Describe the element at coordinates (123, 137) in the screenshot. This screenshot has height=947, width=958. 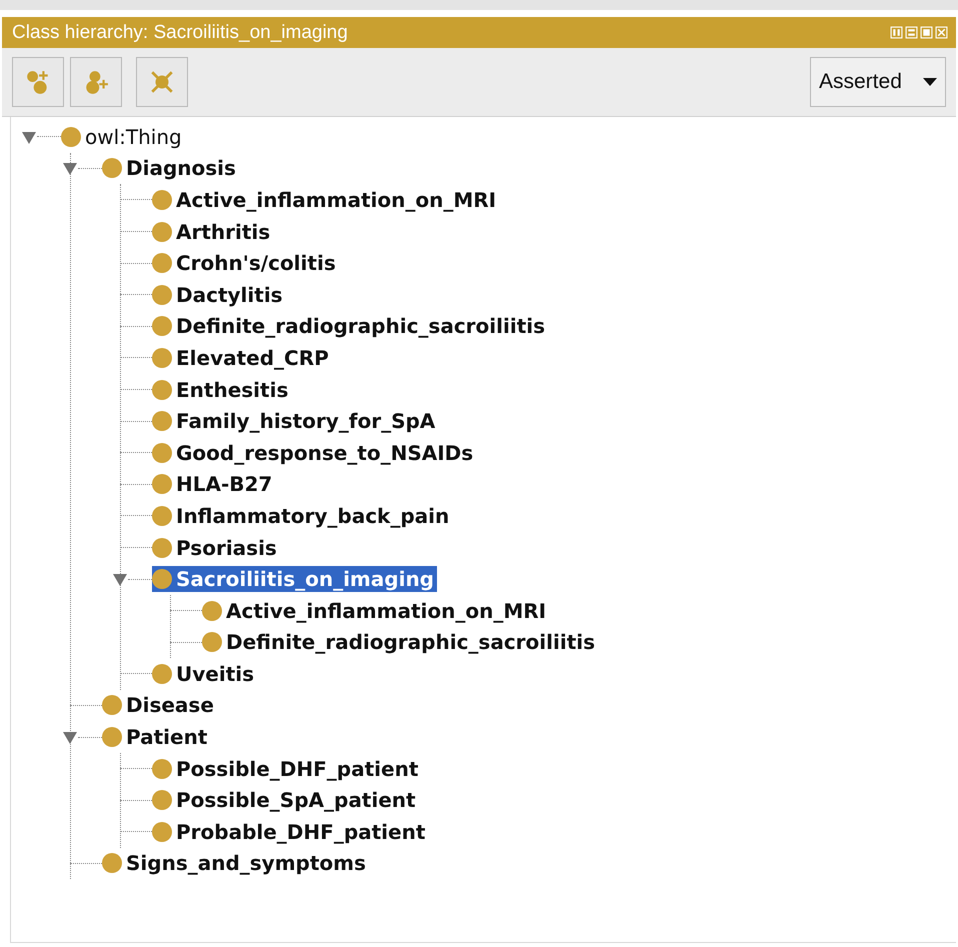
I see `class-tree-item: owl:Thing` at that location.